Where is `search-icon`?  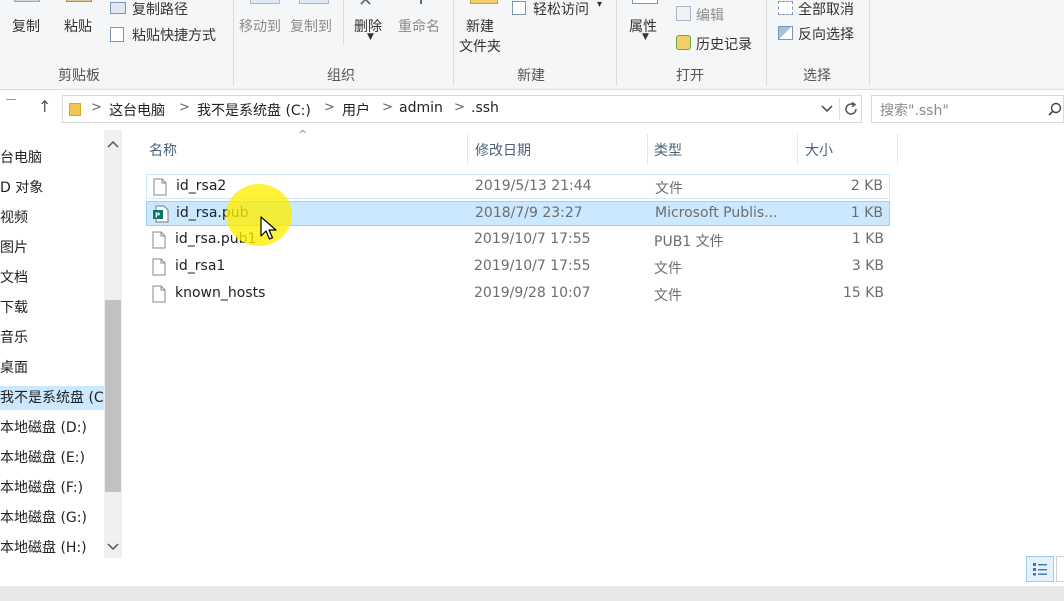
search-icon is located at coordinates (1055, 109).